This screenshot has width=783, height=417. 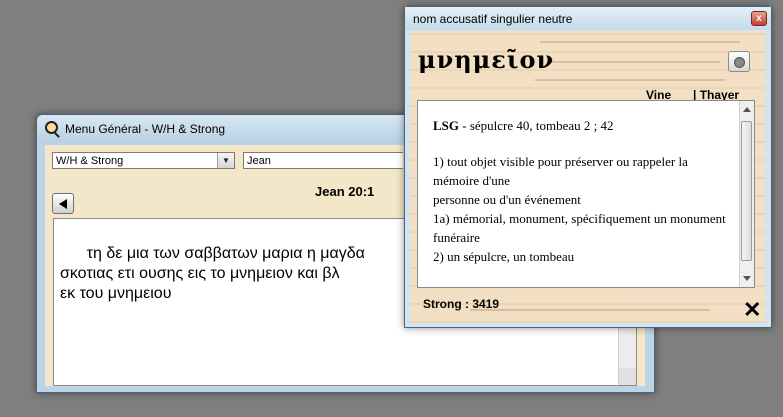 I want to click on headword: μνημεῖον, so click(x=486, y=59).